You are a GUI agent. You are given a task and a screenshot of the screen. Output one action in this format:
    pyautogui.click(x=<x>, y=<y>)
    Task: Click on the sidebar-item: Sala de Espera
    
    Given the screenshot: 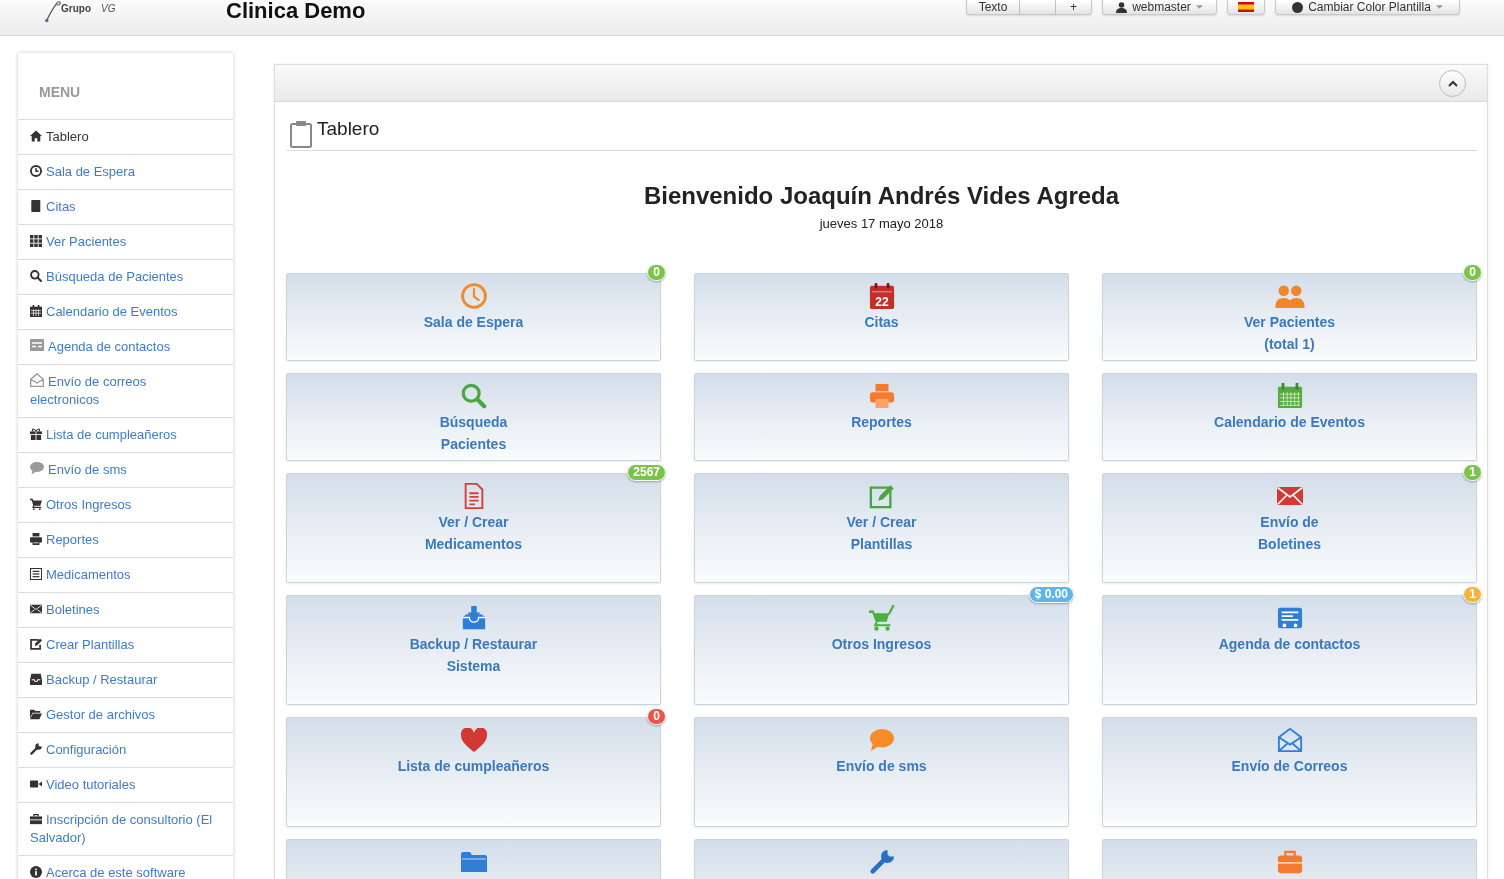 What is the action you would take?
    pyautogui.click(x=125, y=172)
    